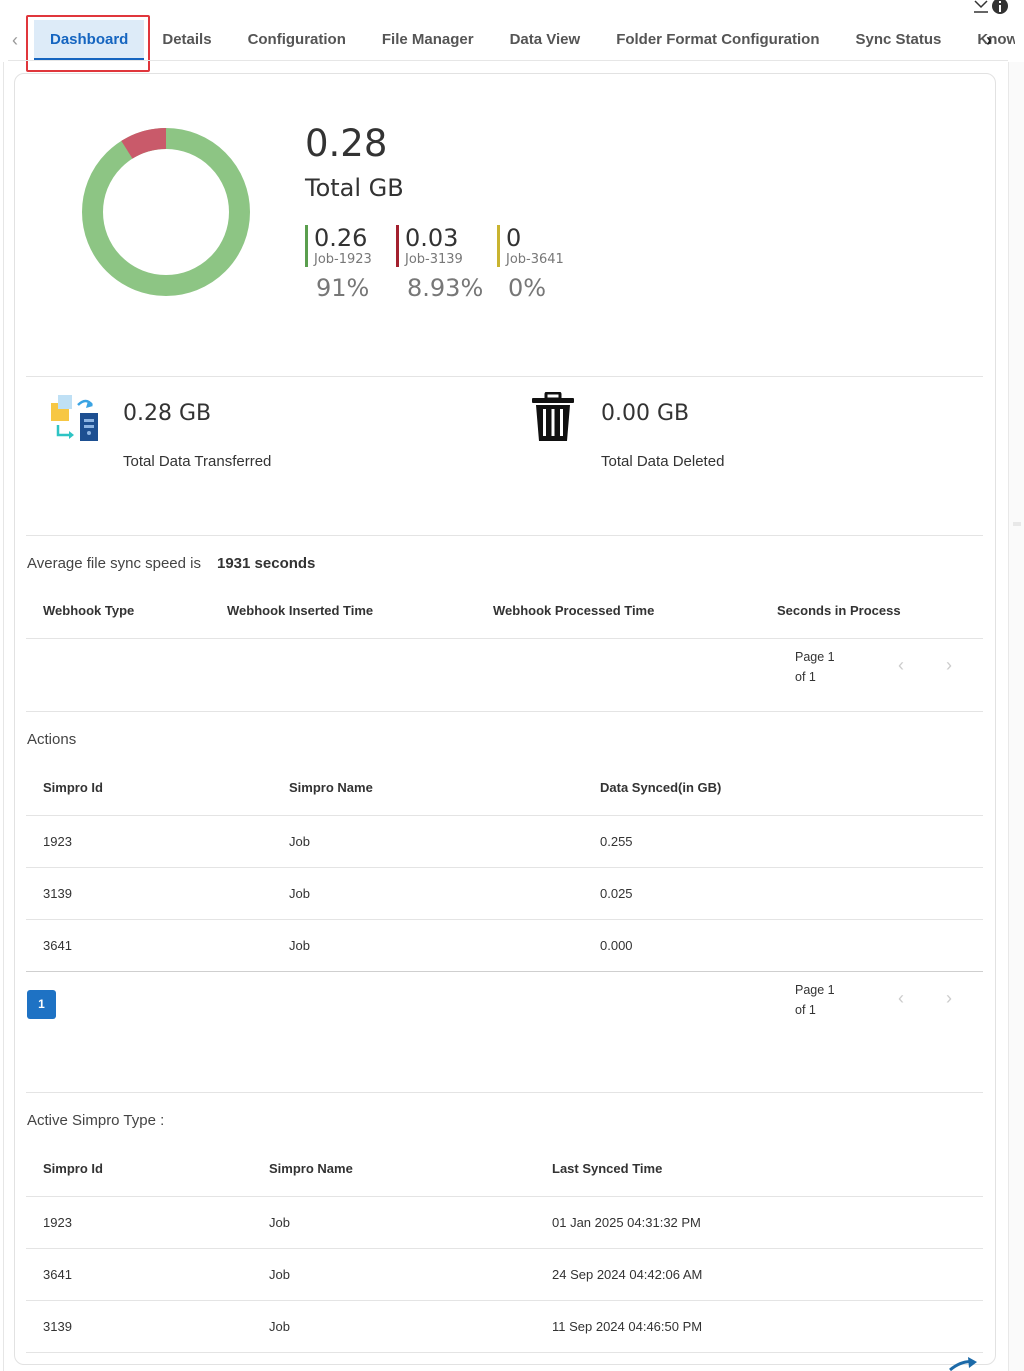 The height and width of the screenshot is (1371, 1024). I want to click on deleted-label: Total Data Deleted, so click(663, 461).